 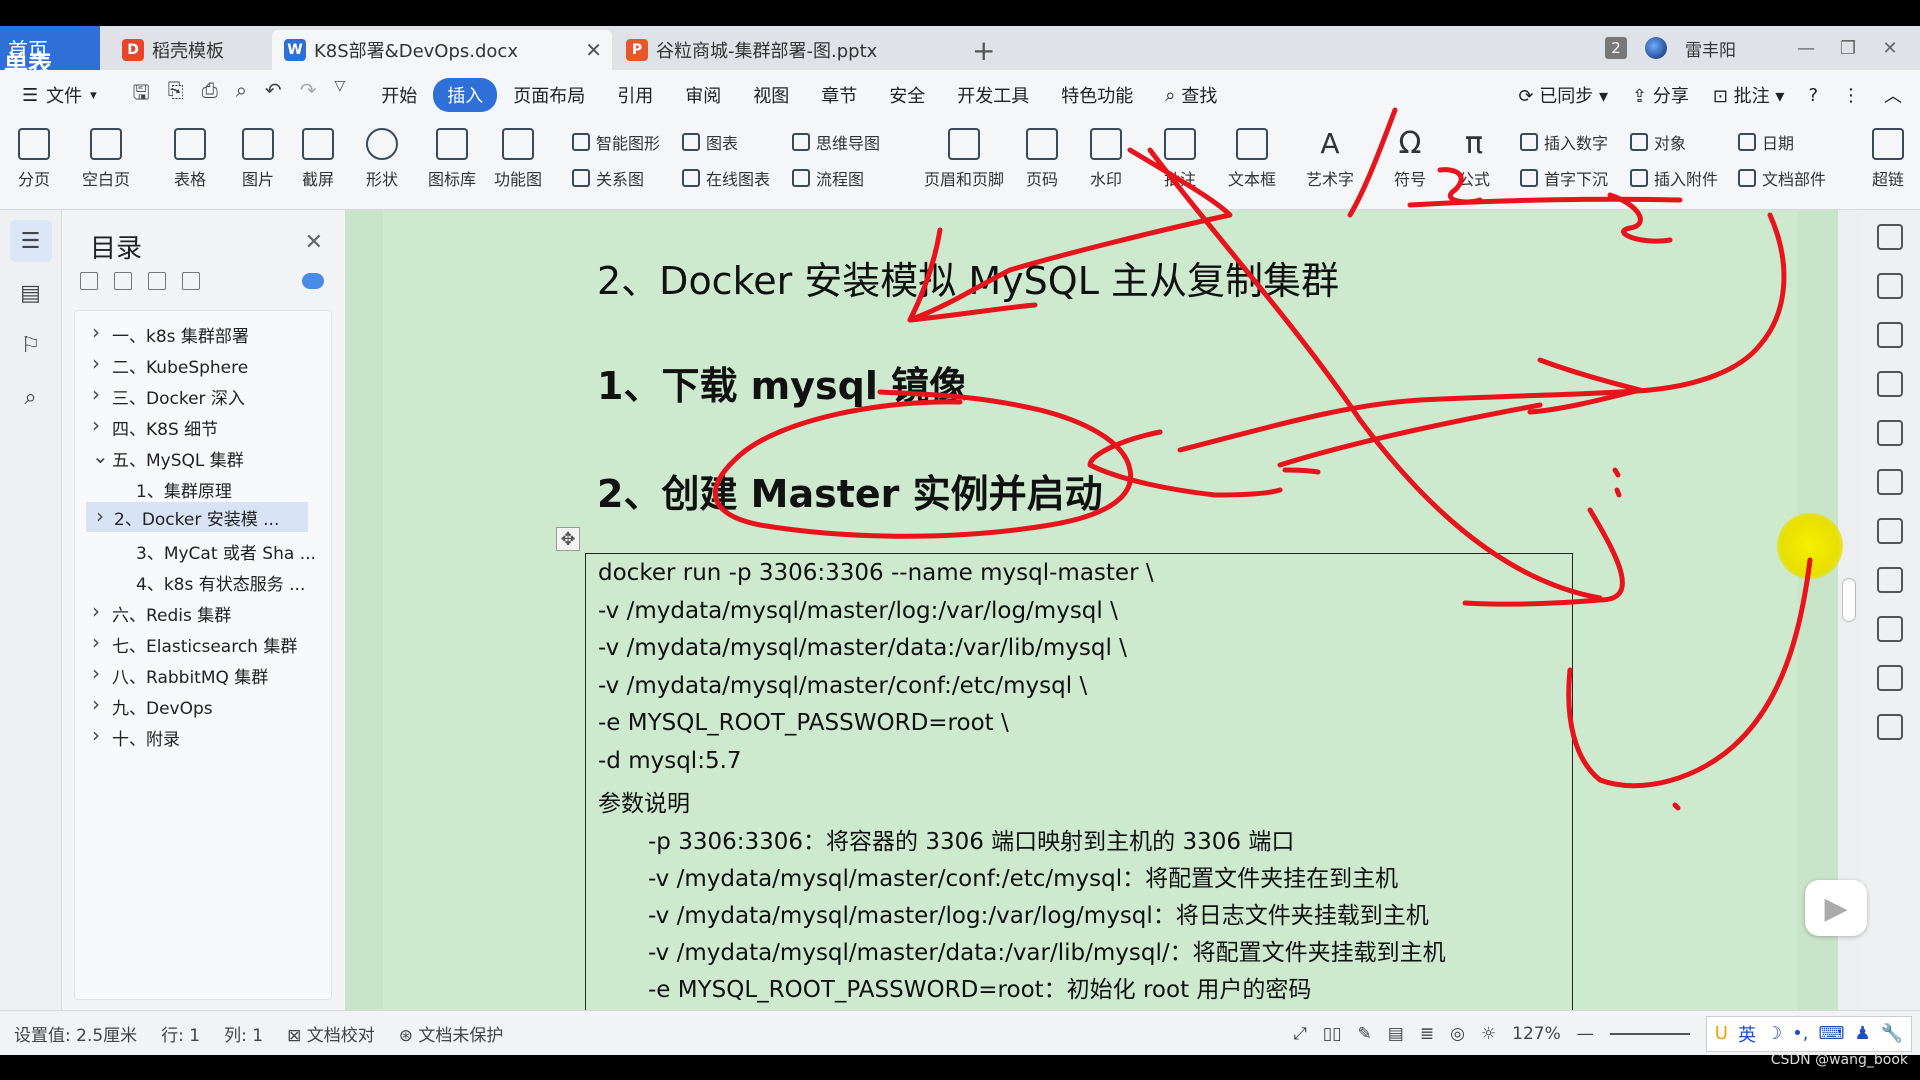 I want to click on format-painter-icon: ⎘, so click(x=176, y=95).